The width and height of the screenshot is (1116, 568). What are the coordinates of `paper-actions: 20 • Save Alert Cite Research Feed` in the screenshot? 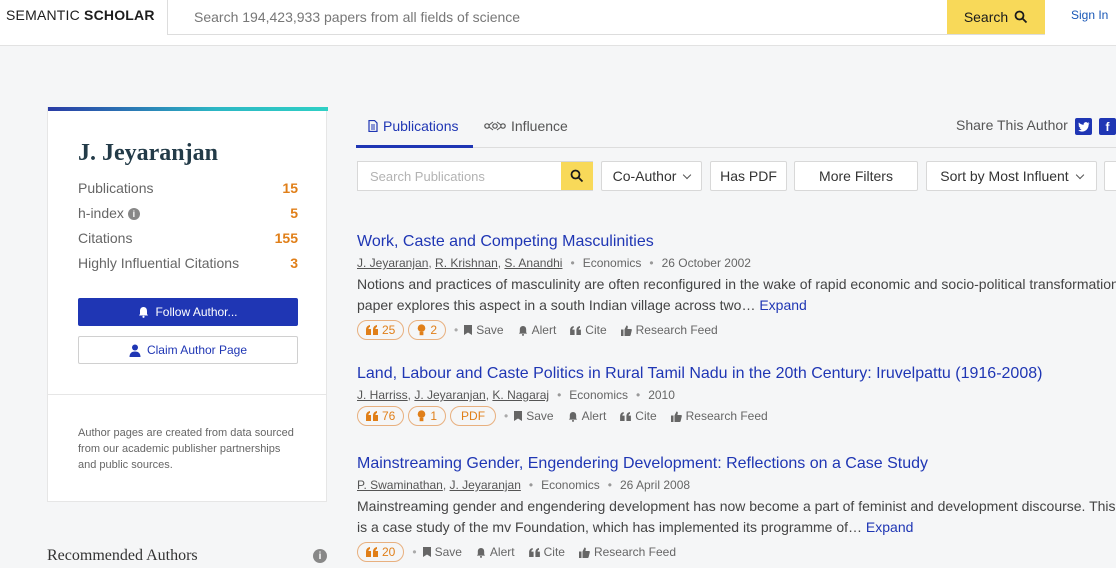 It's located at (736, 552).